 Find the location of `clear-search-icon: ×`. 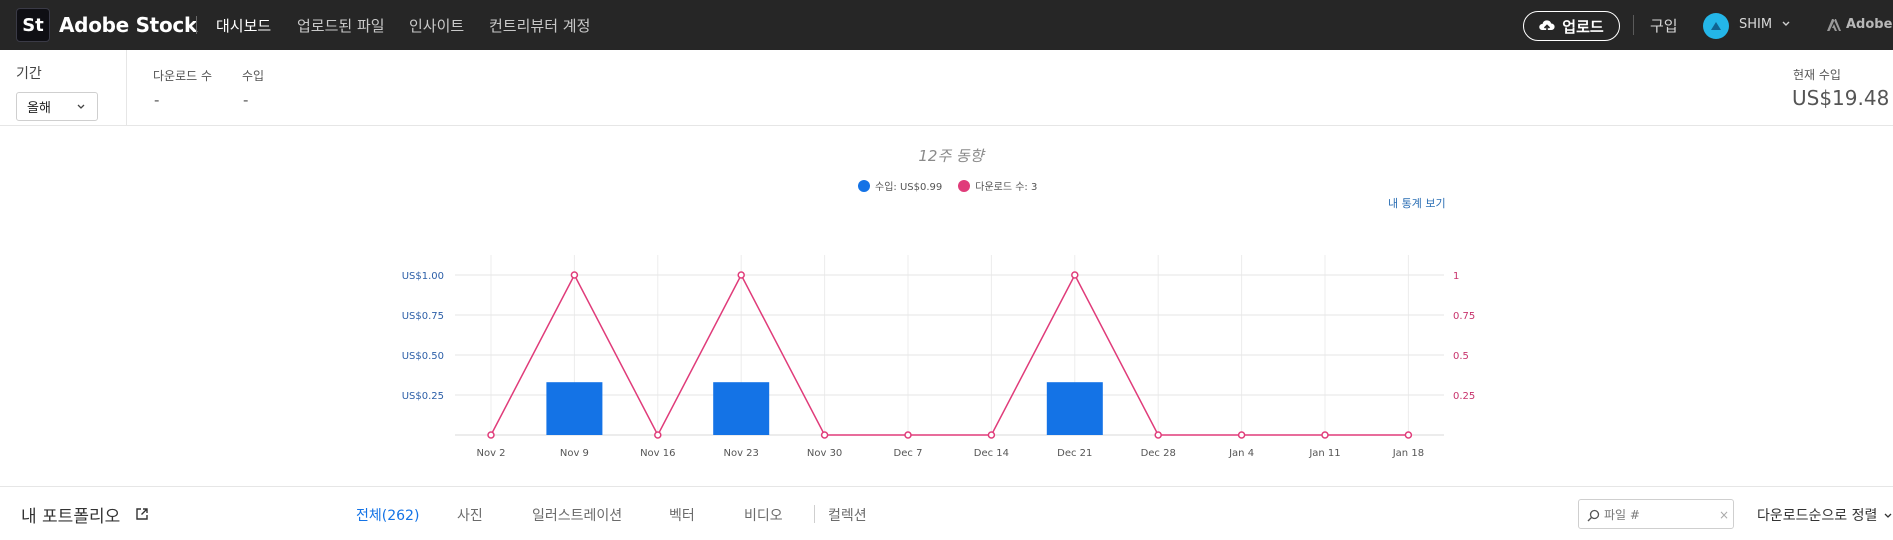

clear-search-icon: × is located at coordinates (1724, 515).